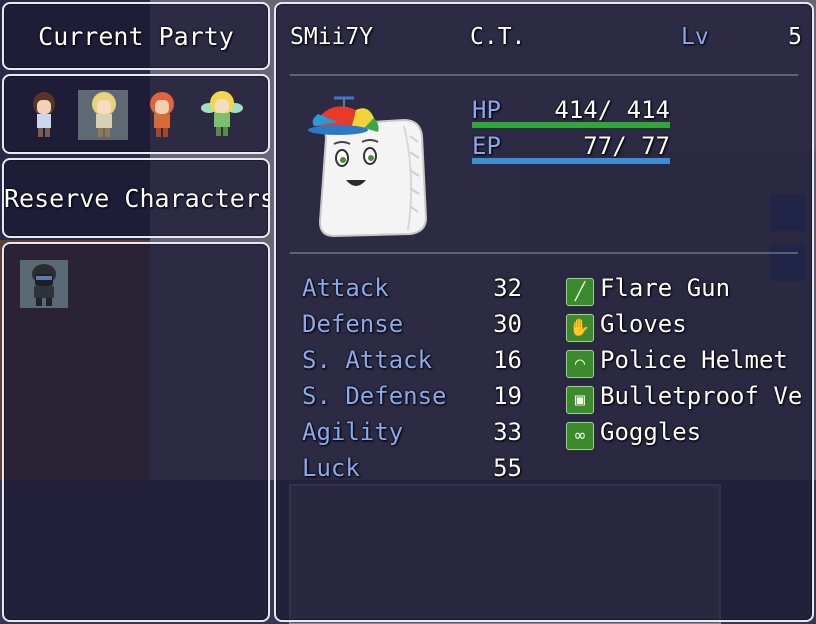 The width and height of the screenshot is (816, 624). I want to click on equip-flare-gun: Flare Gun, so click(665, 288).